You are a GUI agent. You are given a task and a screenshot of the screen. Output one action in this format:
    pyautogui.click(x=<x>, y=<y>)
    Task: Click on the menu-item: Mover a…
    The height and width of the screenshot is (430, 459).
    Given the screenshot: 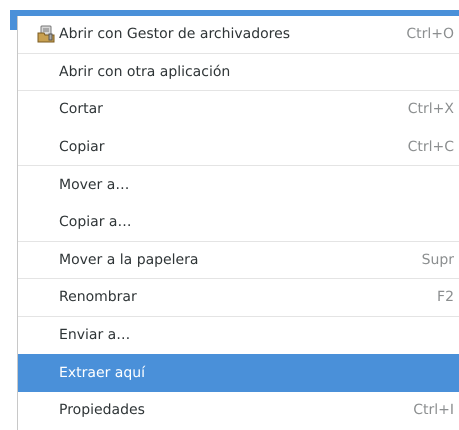 What is the action you would take?
    pyautogui.click(x=238, y=185)
    